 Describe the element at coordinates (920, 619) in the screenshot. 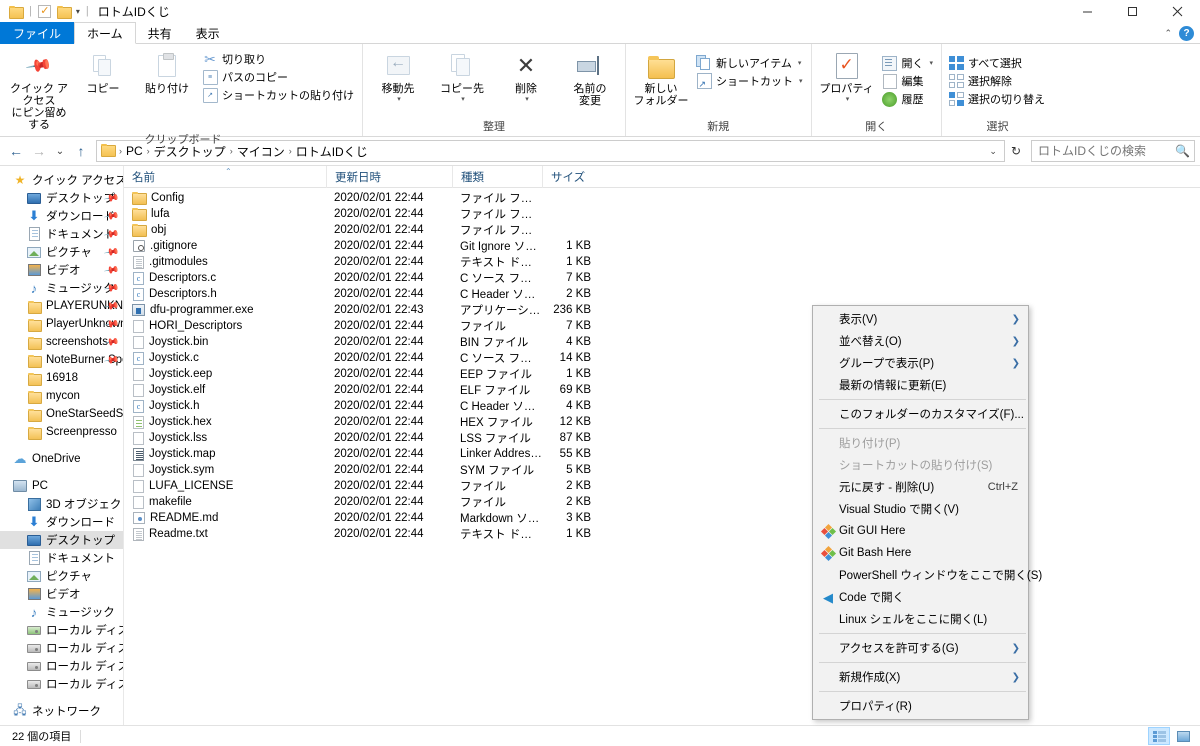

I see `menu-item-linux-シェルをここに開く-l-: Linux シェルをここに開く(L)` at that location.